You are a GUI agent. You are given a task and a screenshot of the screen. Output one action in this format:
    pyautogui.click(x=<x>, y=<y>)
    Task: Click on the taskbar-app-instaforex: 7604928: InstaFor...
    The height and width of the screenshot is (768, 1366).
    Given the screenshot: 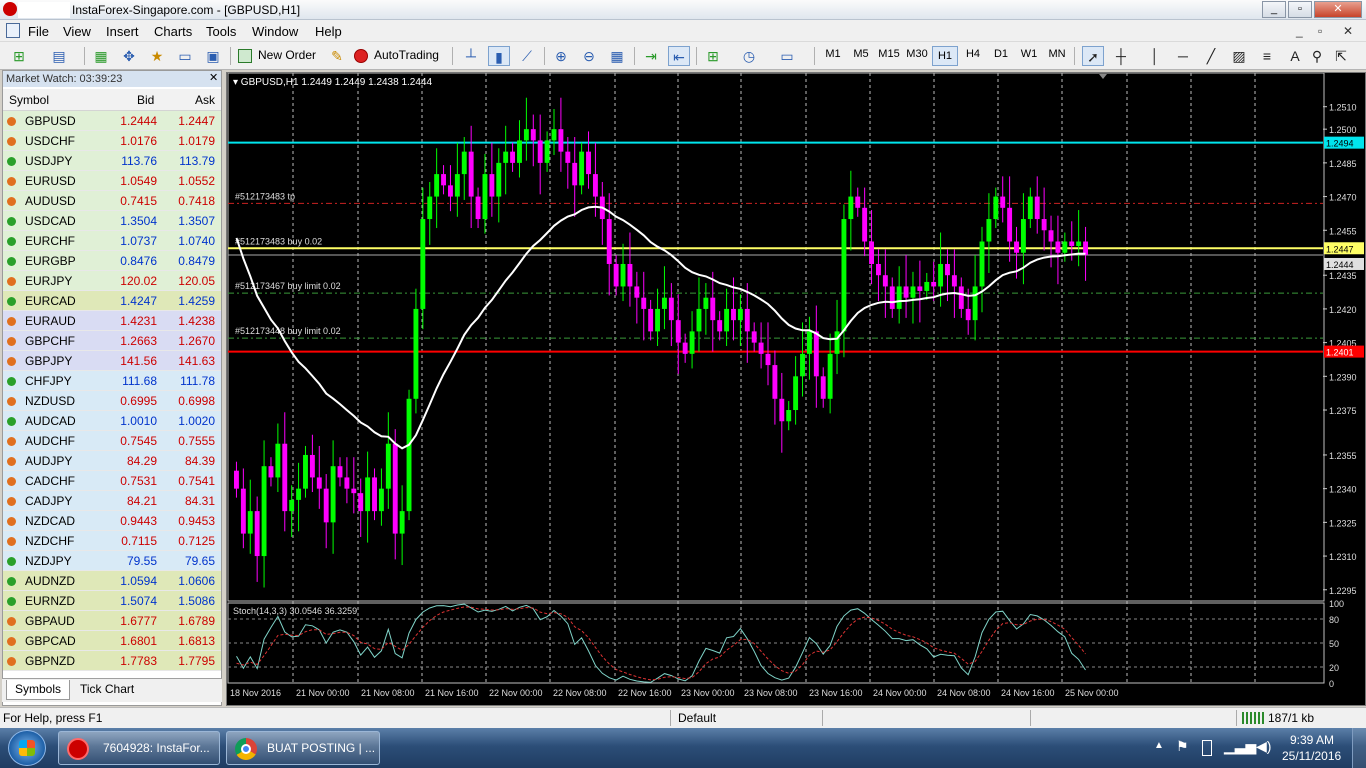 What is the action you would take?
    pyautogui.click(x=139, y=748)
    